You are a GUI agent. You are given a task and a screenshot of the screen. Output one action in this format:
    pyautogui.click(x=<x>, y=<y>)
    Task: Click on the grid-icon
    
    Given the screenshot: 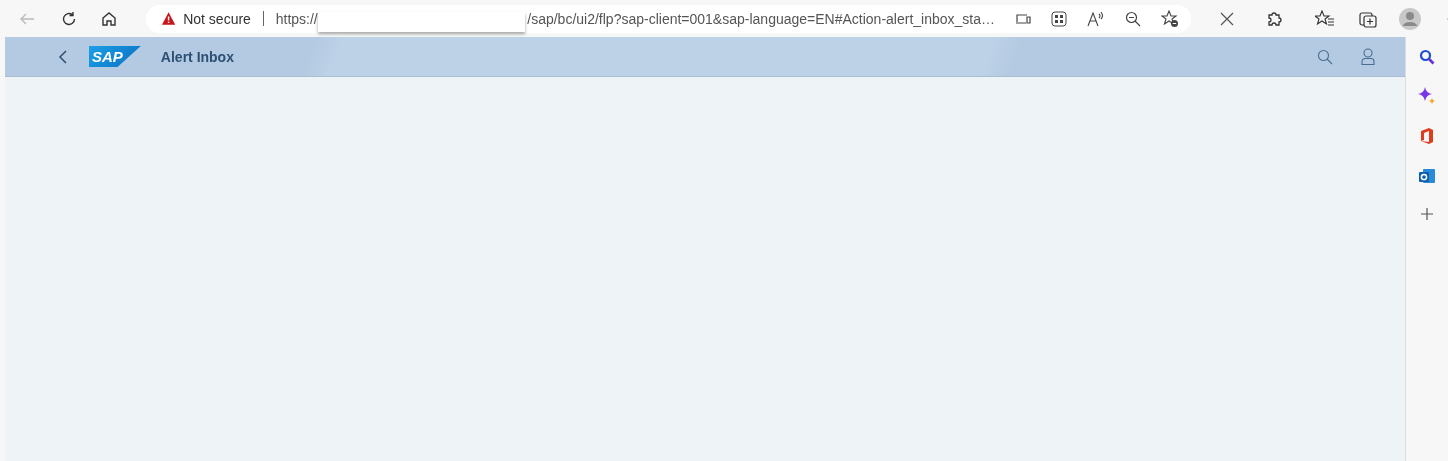 What is the action you would take?
    pyautogui.click(x=1059, y=18)
    